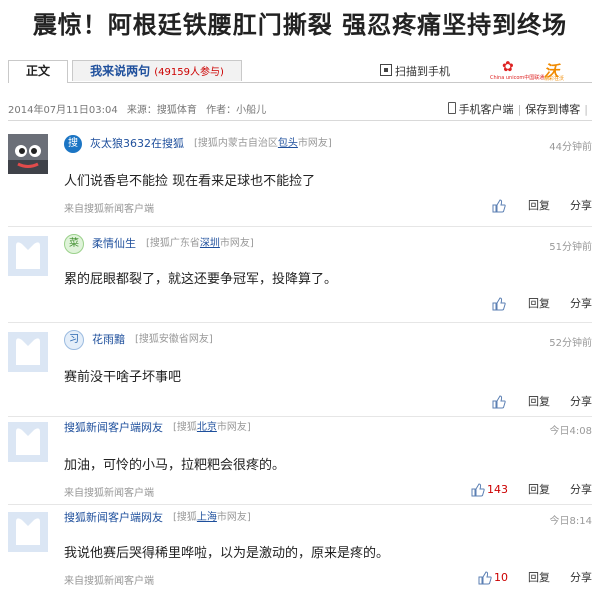 Image resolution: width=600 pixels, height=593 pixels. I want to click on article-meta: 2014年07月11日03:04 来源：搜狐体育 作者：小船儿, so click(140, 108).